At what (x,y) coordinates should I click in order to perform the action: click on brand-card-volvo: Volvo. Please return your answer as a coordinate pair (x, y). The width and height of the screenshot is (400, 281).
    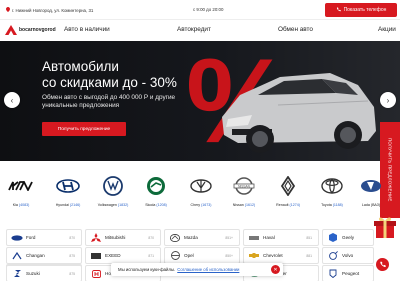
    Looking at the image, I should click on (348, 255).